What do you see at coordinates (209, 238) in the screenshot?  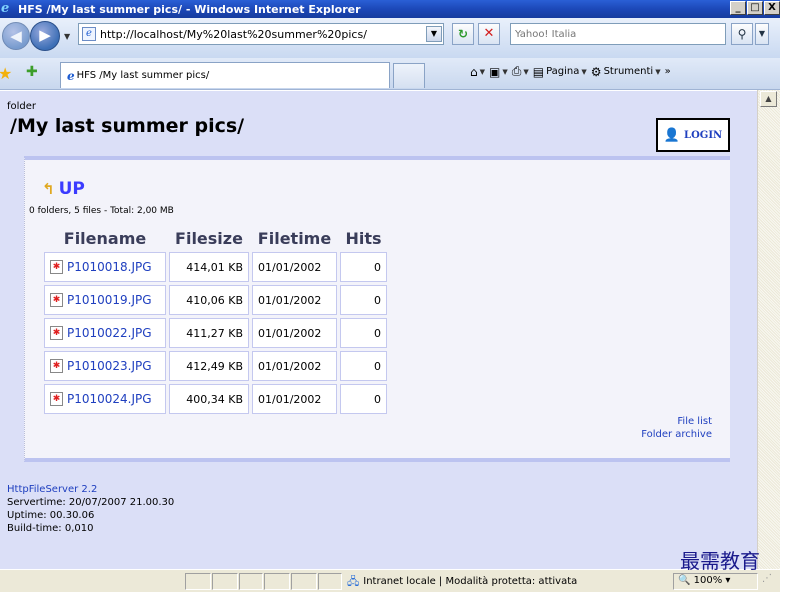 I see `column-header-filesize: Filesize` at bounding box center [209, 238].